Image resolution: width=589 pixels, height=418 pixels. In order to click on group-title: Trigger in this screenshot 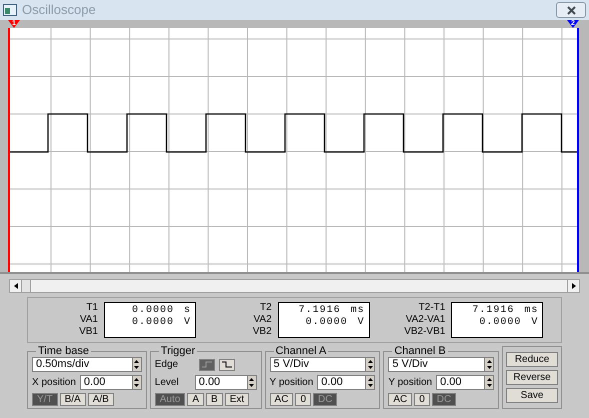, I will do `click(178, 351)`.